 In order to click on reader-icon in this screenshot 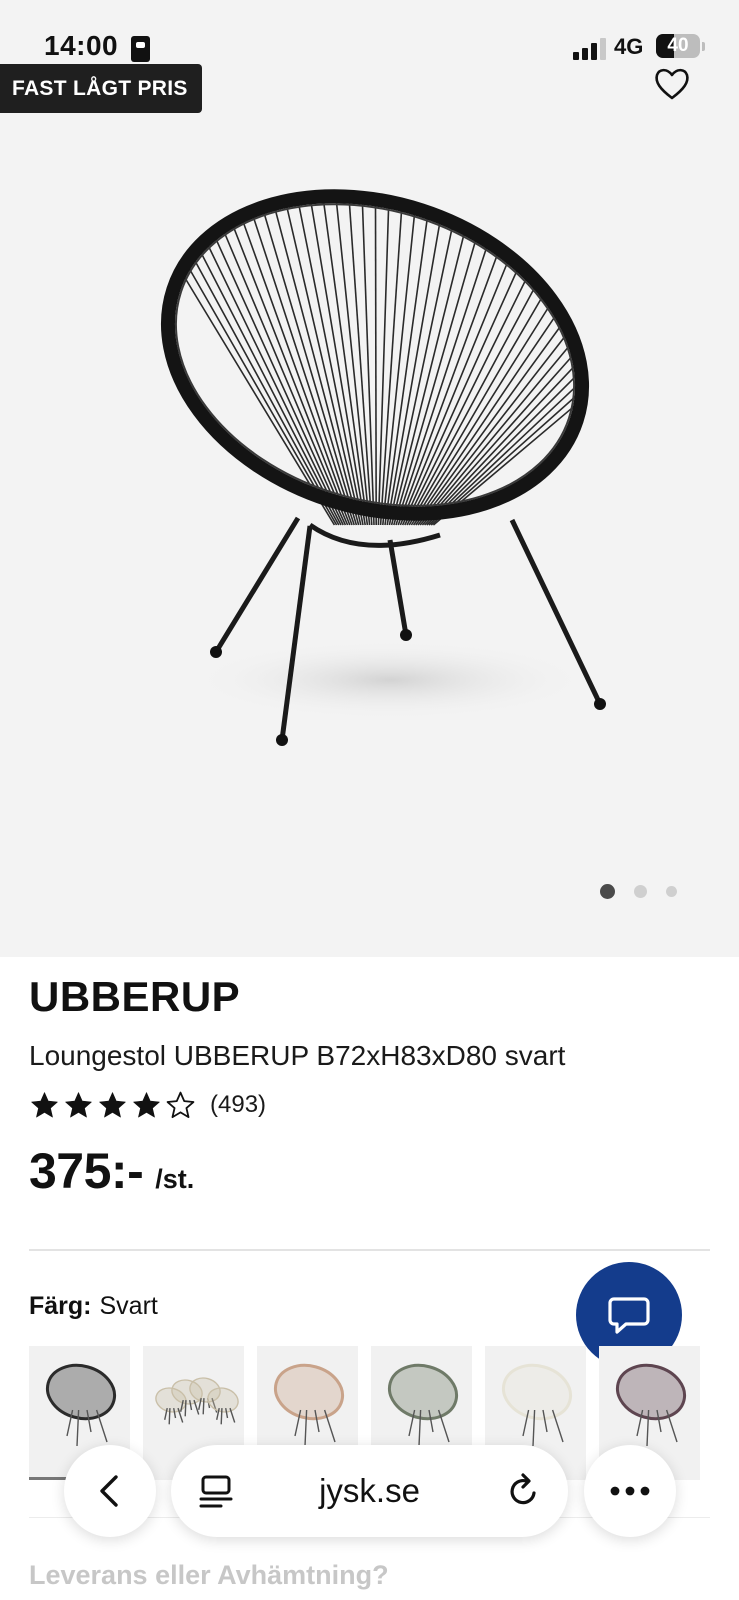, I will do `click(217, 1491)`.